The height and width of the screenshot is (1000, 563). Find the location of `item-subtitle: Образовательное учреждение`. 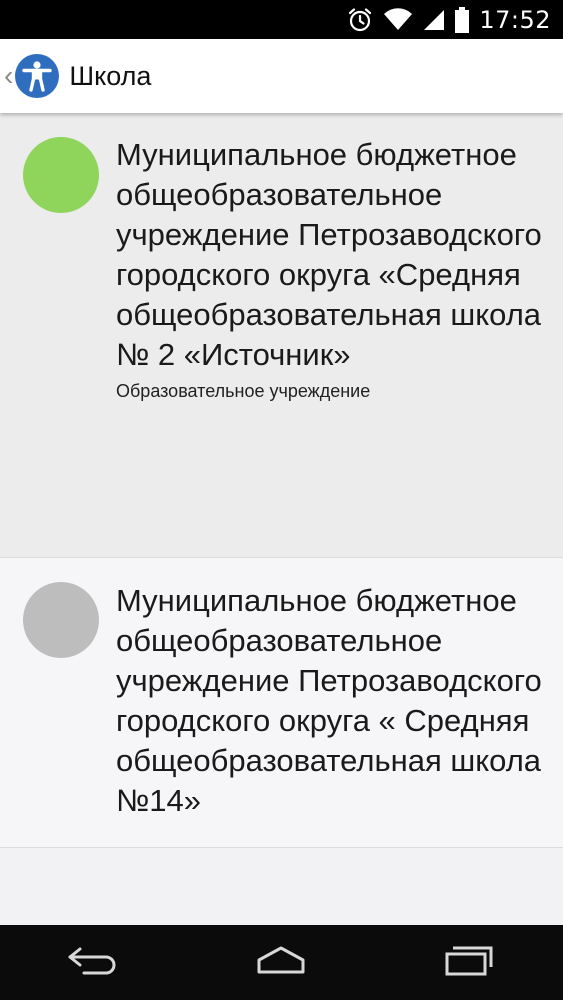

item-subtitle: Образовательное учреждение is located at coordinates (243, 391).